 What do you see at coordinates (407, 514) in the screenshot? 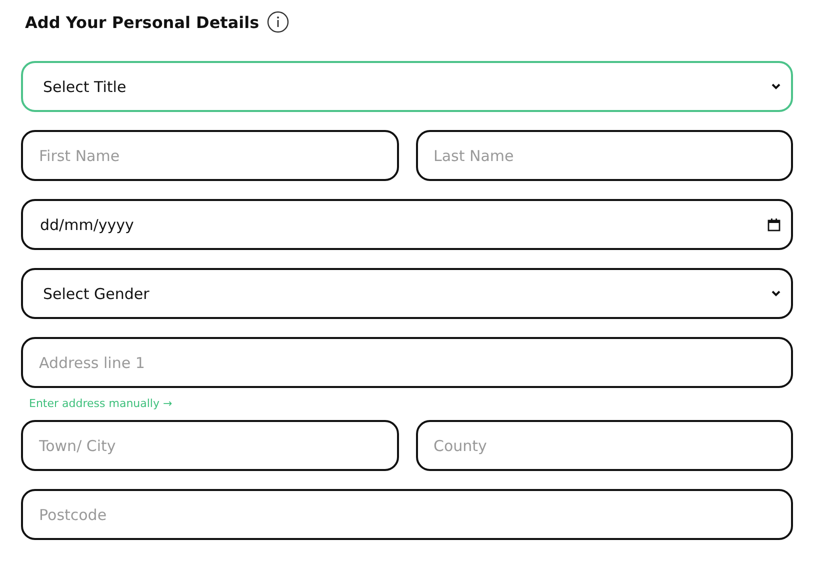
I see `input-field: Postcode` at bounding box center [407, 514].